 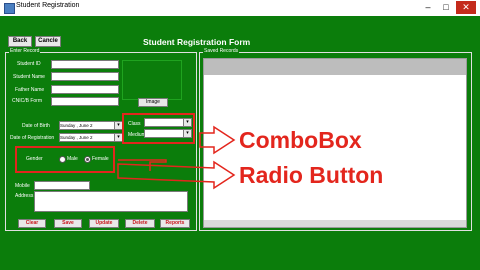 What do you see at coordinates (311, 175) in the screenshot?
I see `radio-button-annotation: Radio Button` at bounding box center [311, 175].